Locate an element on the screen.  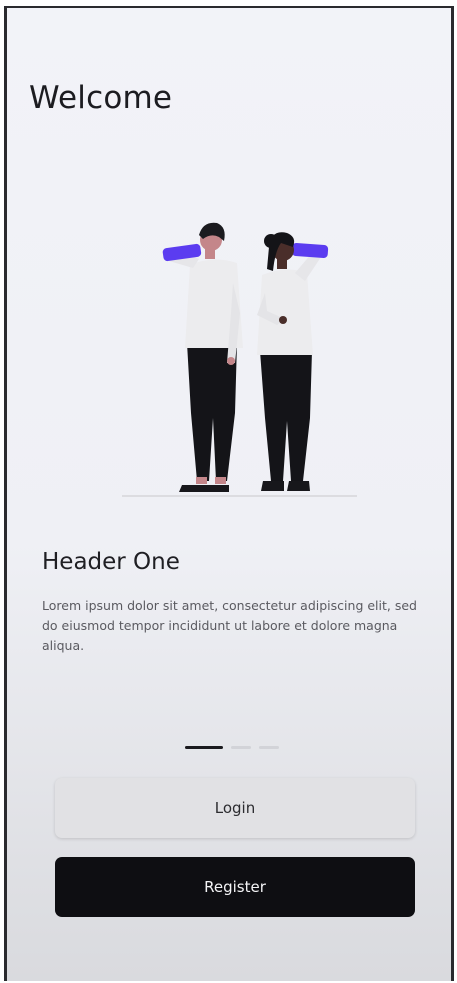
two-people-drinking-illustration is located at coordinates (239, 359).